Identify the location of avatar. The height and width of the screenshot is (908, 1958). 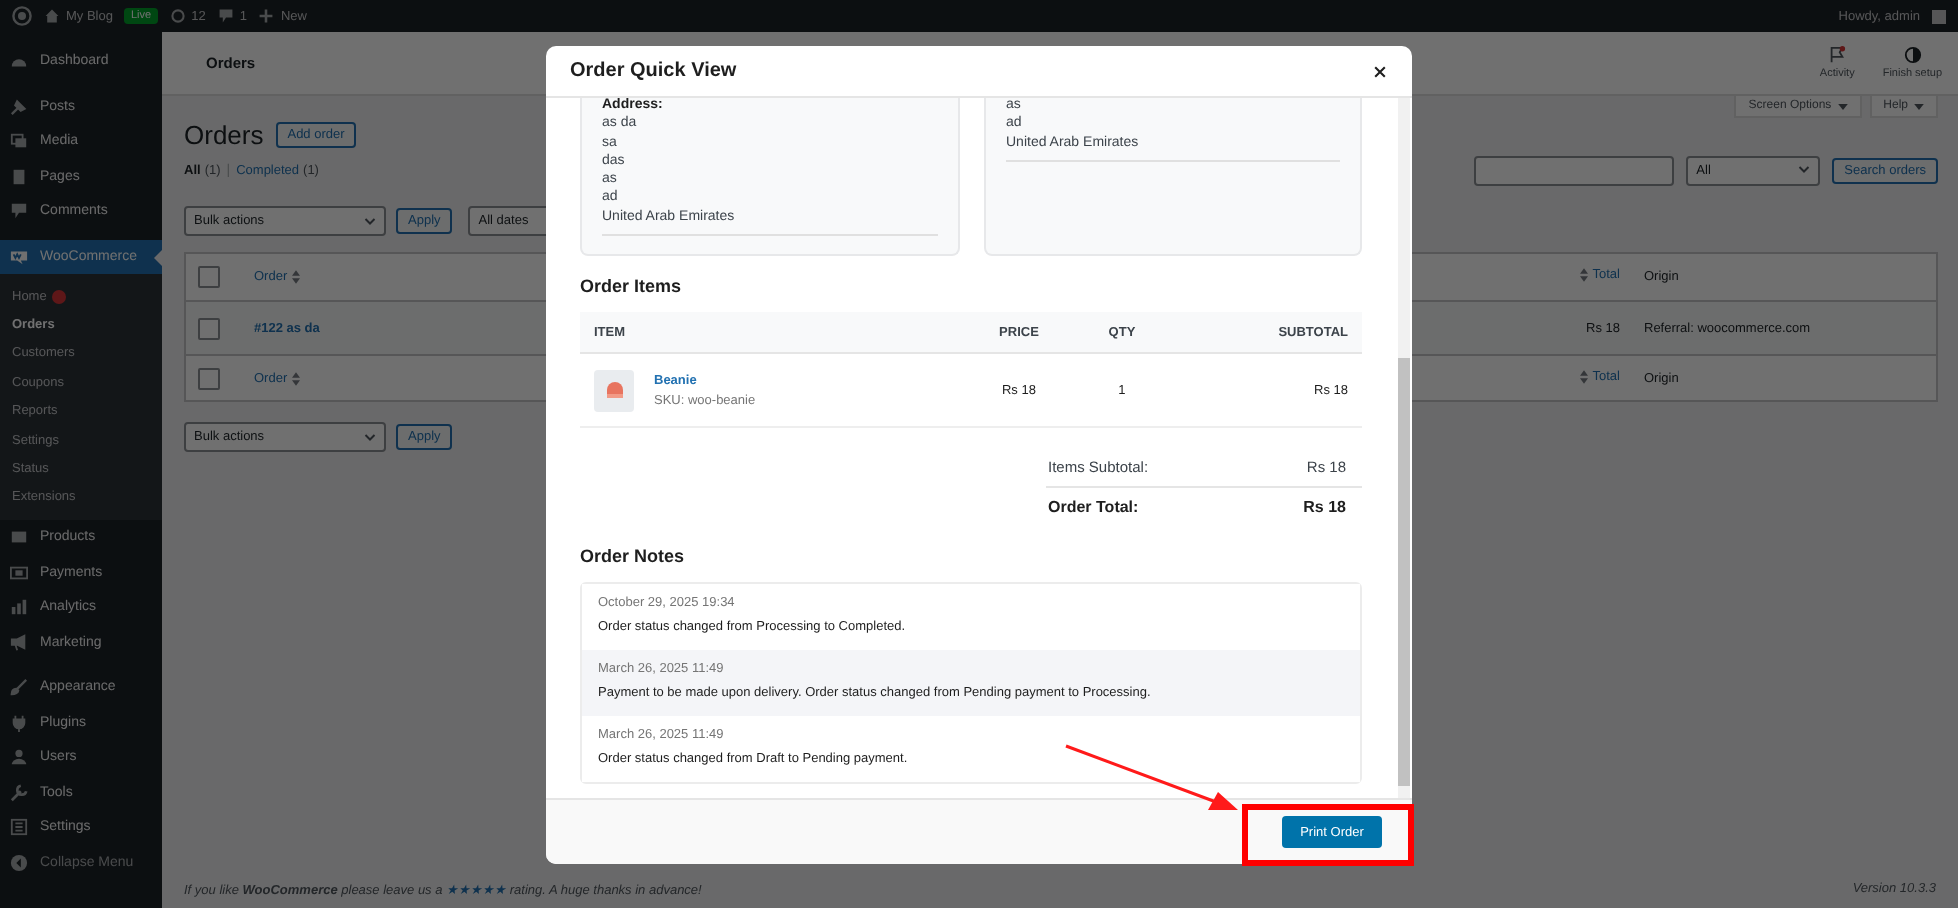
(1939, 16).